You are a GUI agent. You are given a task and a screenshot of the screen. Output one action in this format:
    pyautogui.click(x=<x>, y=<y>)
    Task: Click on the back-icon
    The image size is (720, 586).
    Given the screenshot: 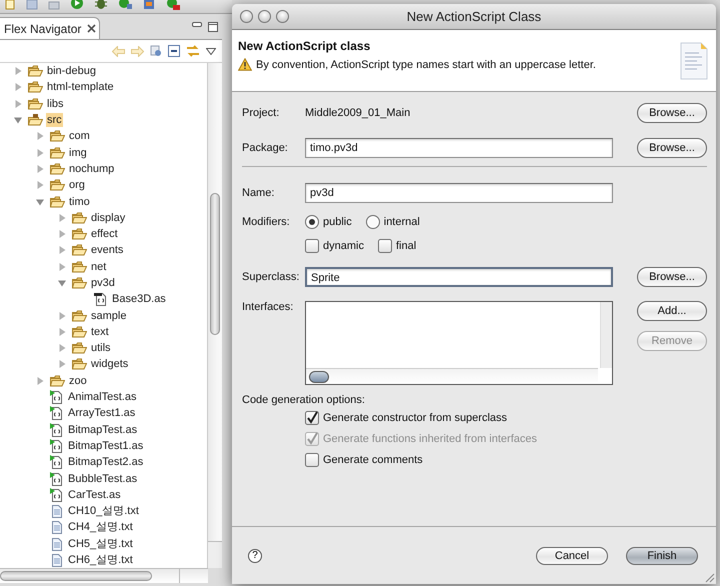 What is the action you would take?
    pyautogui.click(x=118, y=51)
    